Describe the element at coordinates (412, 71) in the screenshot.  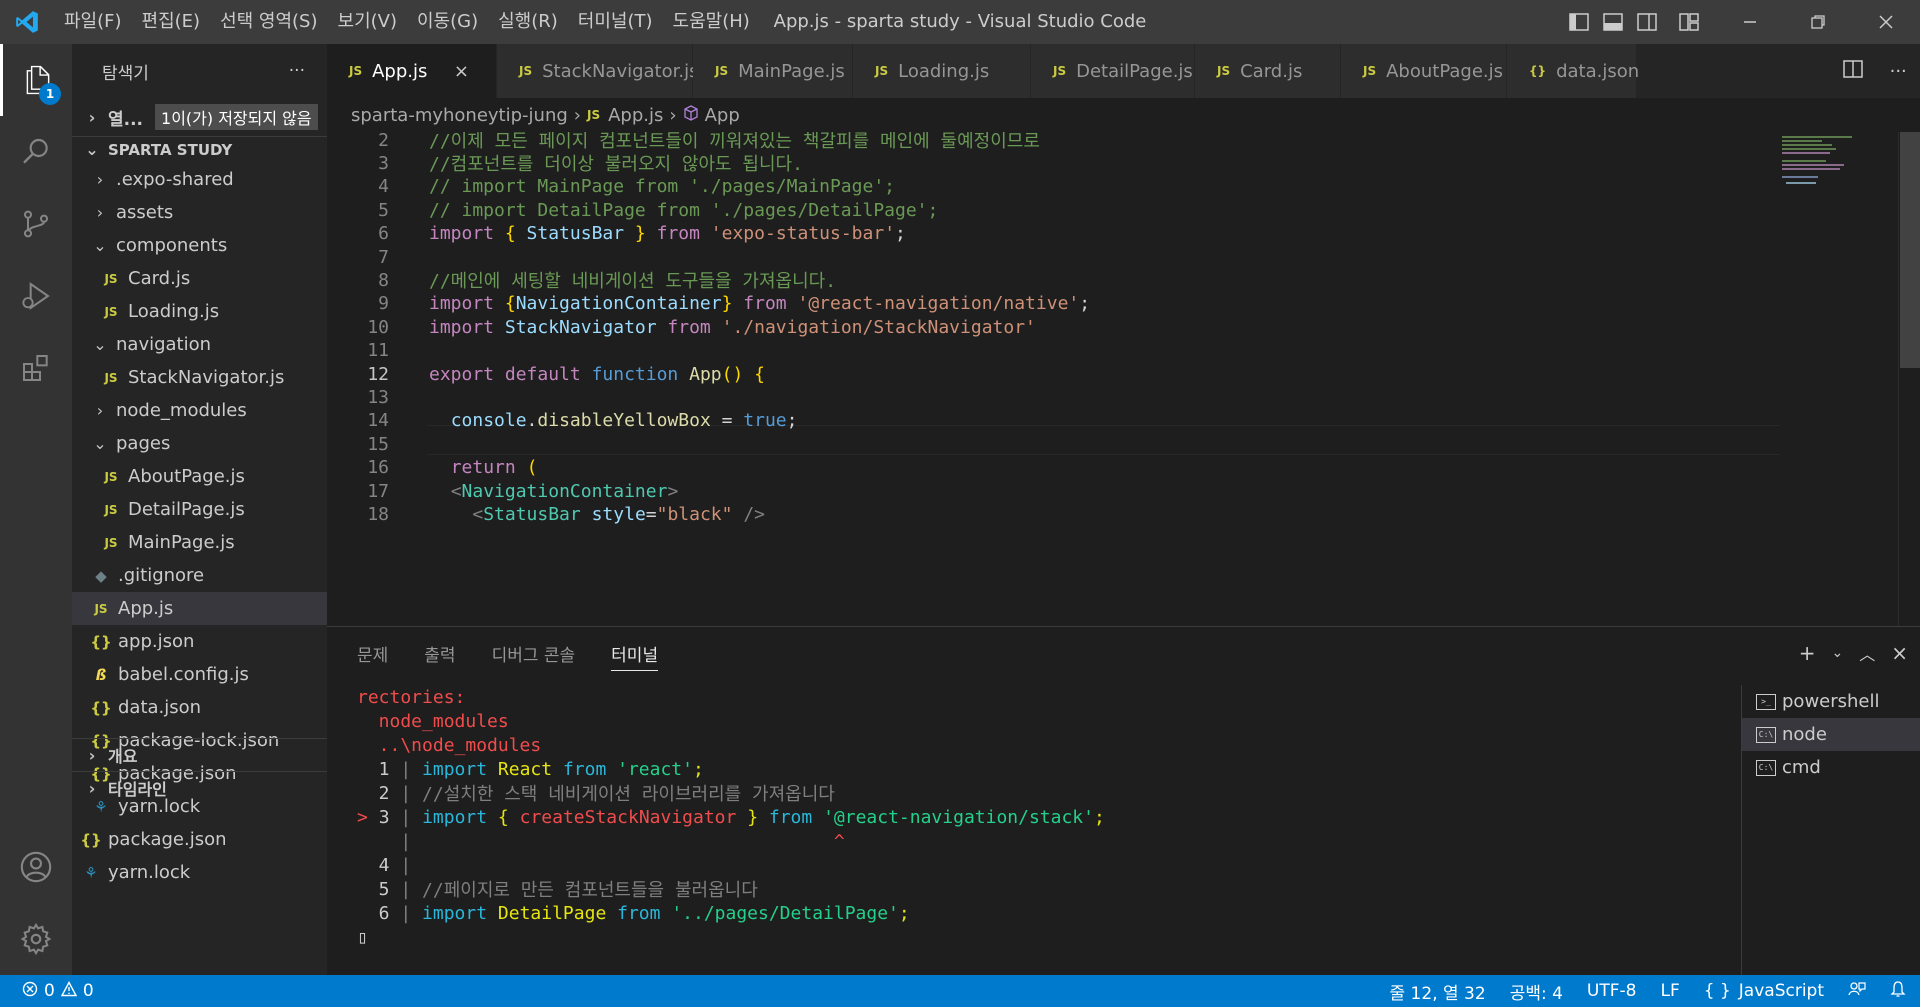
I see `tab-app-js: JS App.js ×` at that location.